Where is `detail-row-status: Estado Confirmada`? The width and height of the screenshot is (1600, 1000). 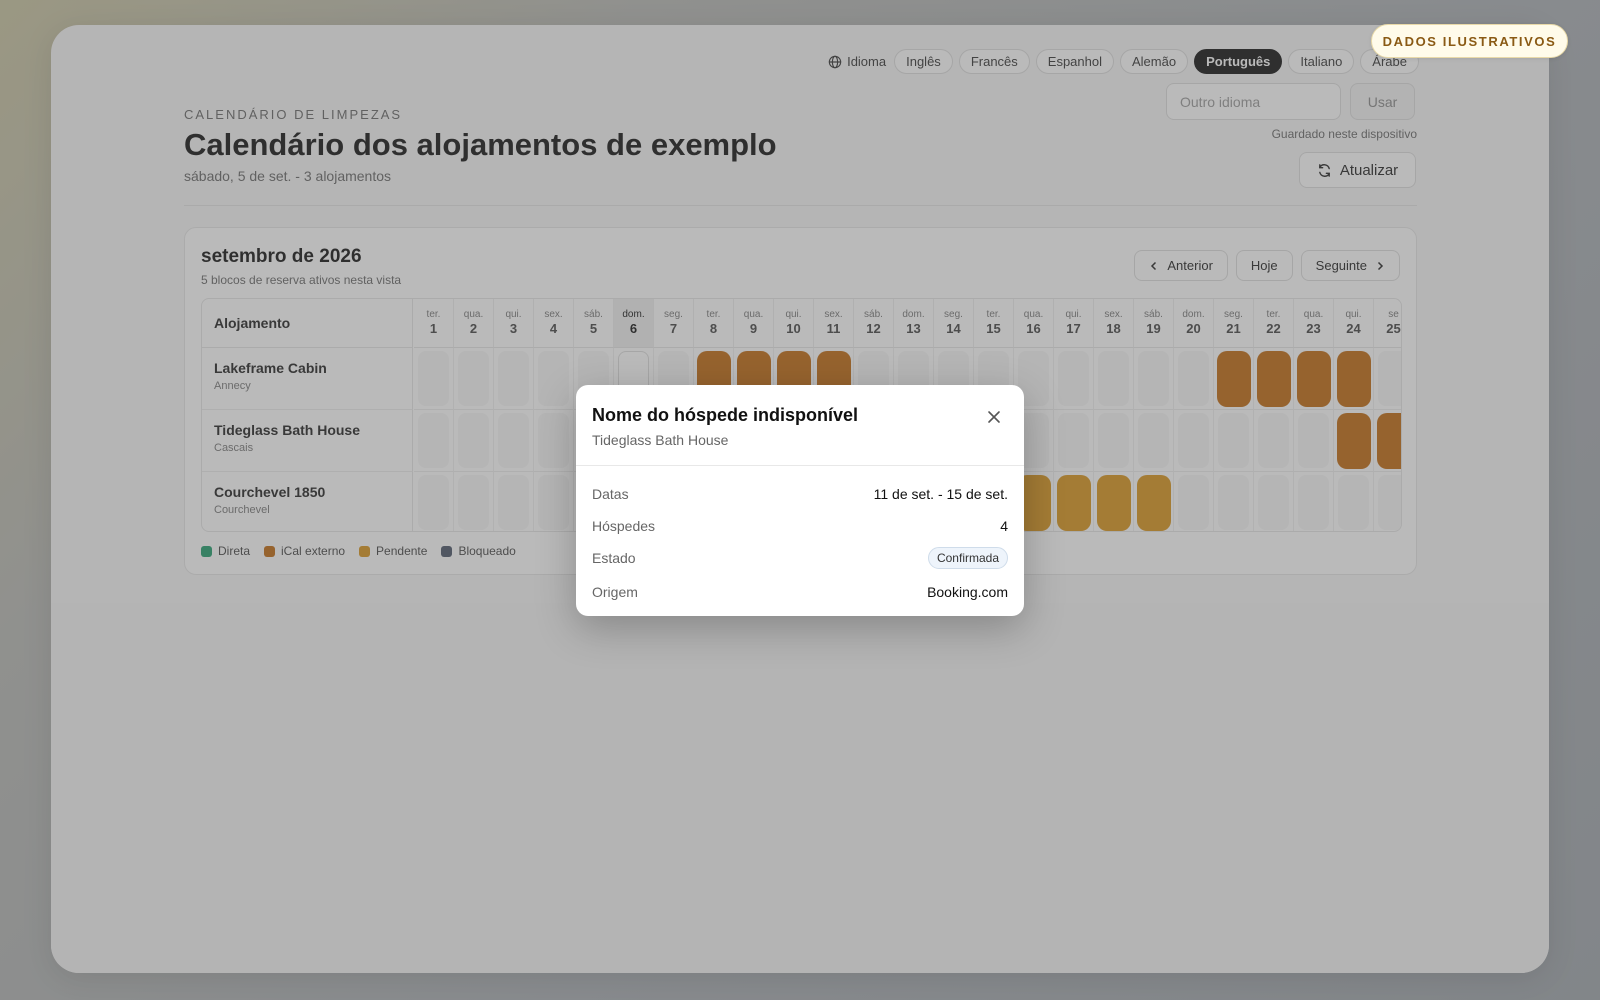 detail-row-status: Estado Confirmada is located at coordinates (800, 558).